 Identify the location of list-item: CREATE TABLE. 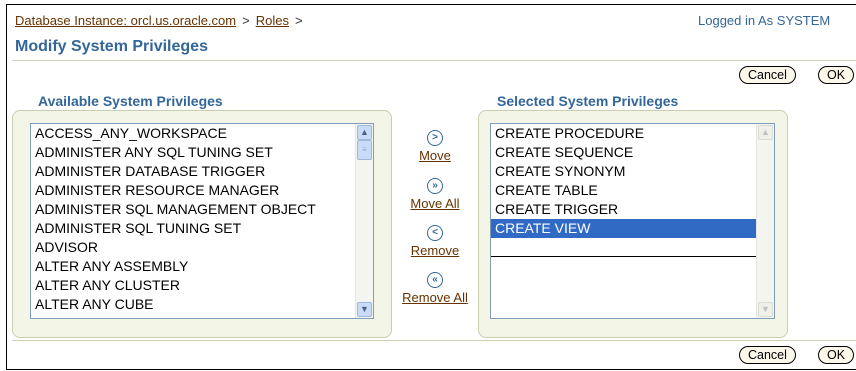
(632, 190).